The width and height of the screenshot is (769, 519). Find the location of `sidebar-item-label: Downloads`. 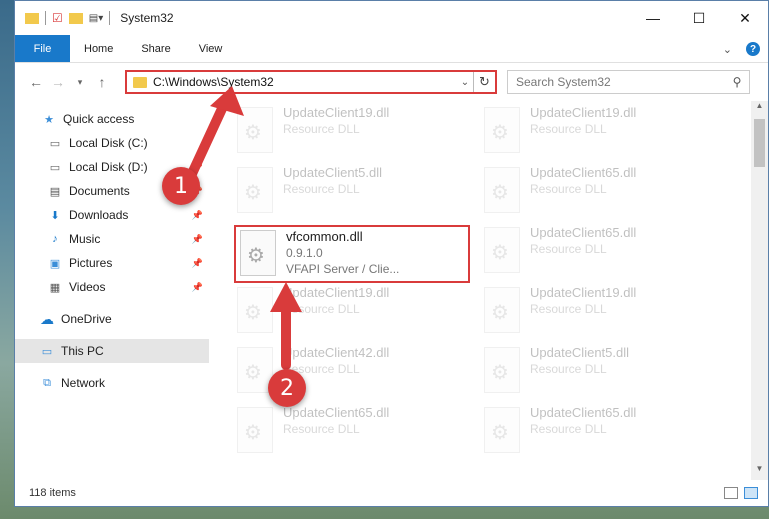

sidebar-item-label: Downloads is located at coordinates (99, 215).